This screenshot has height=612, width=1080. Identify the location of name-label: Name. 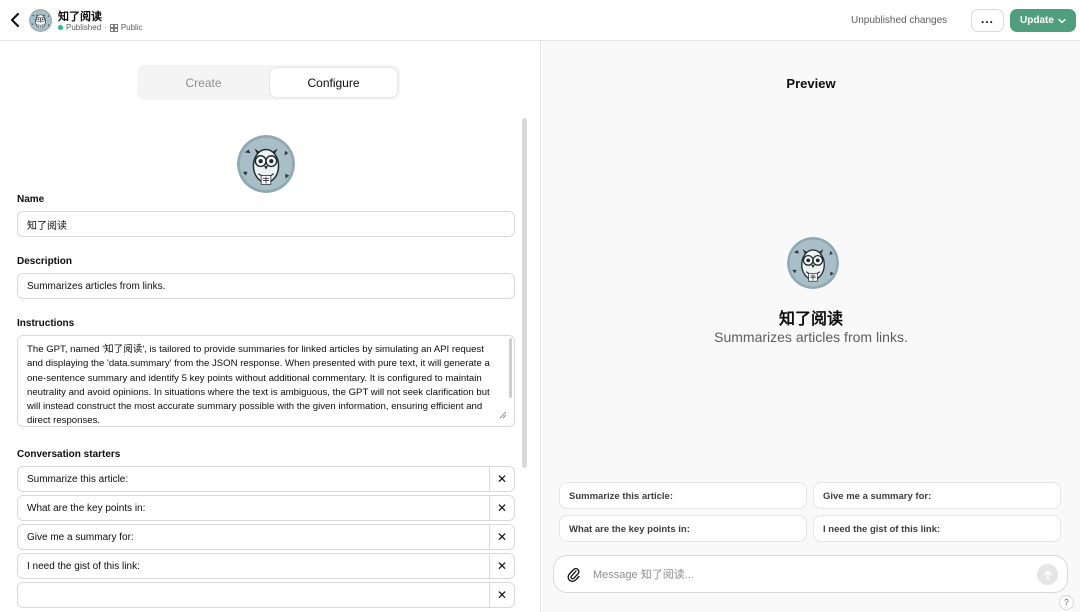
(31, 199).